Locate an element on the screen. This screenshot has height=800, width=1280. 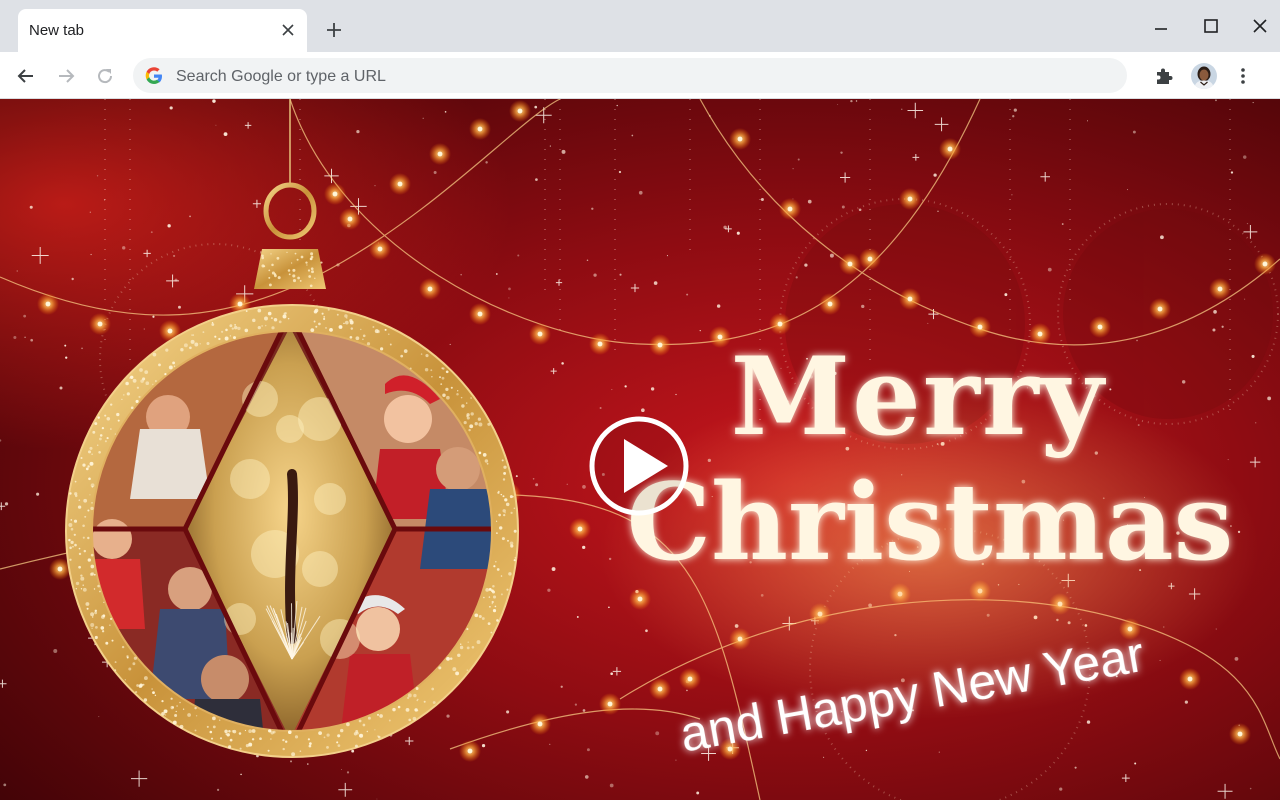
minimize-button is located at coordinates (1161, 26).